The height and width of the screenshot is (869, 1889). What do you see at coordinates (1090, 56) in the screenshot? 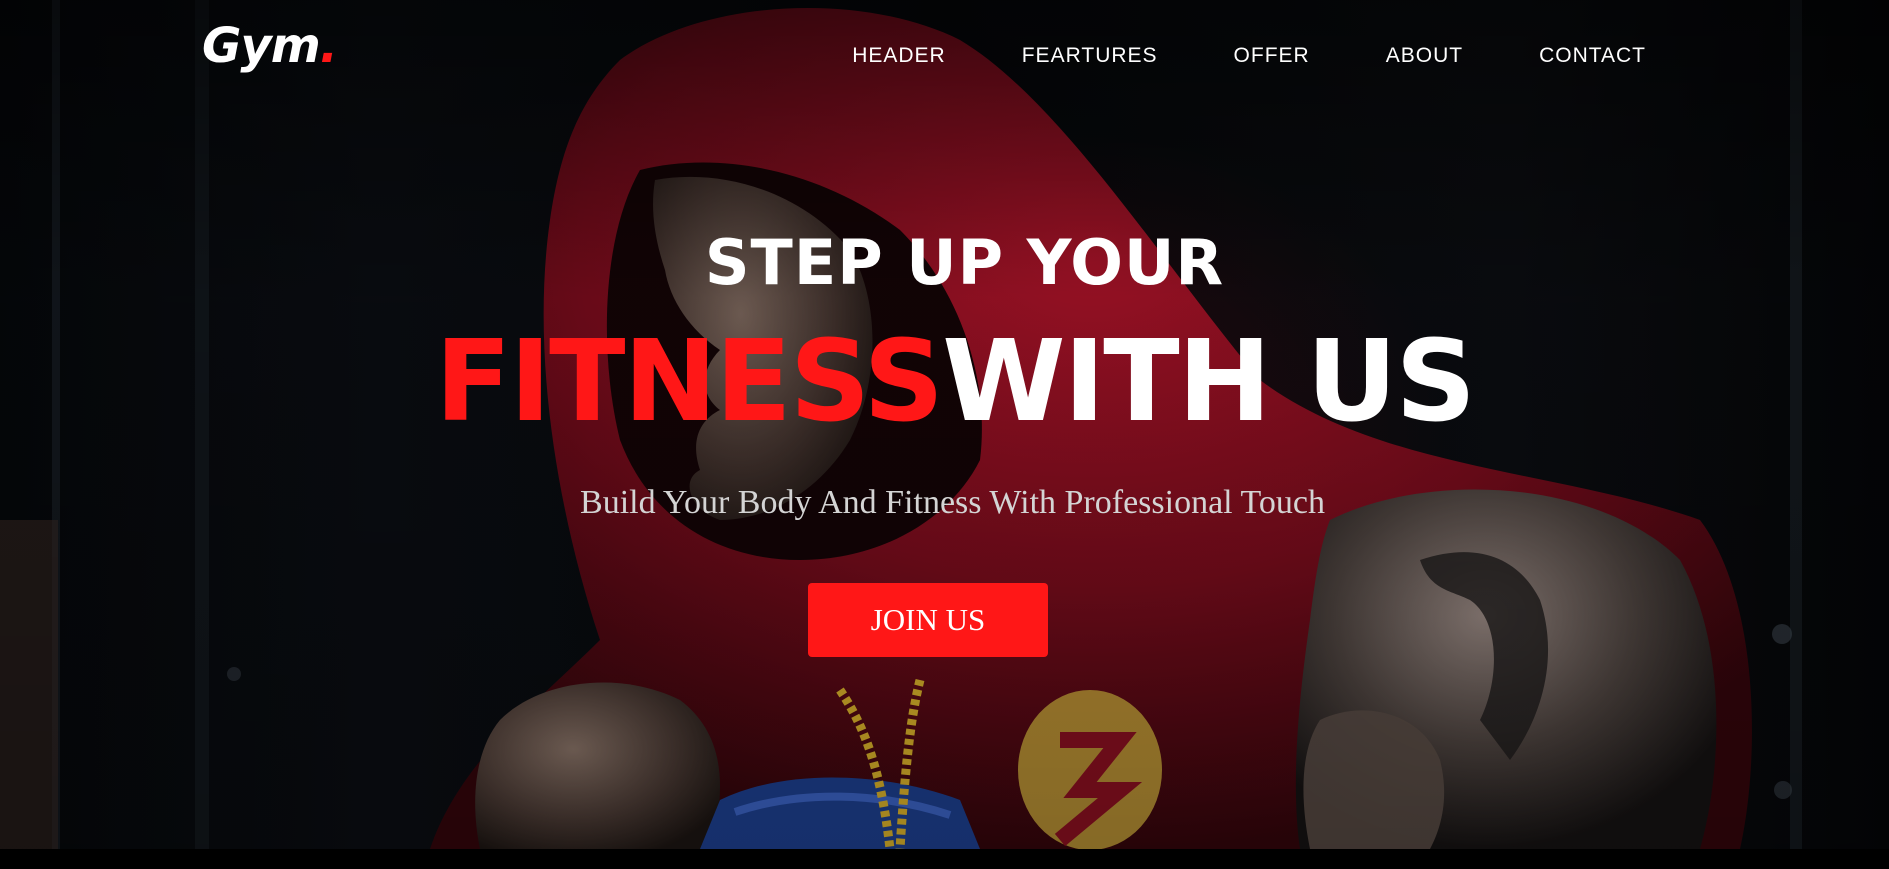
I see `nav-link-features: FEARTURES` at bounding box center [1090, 56].